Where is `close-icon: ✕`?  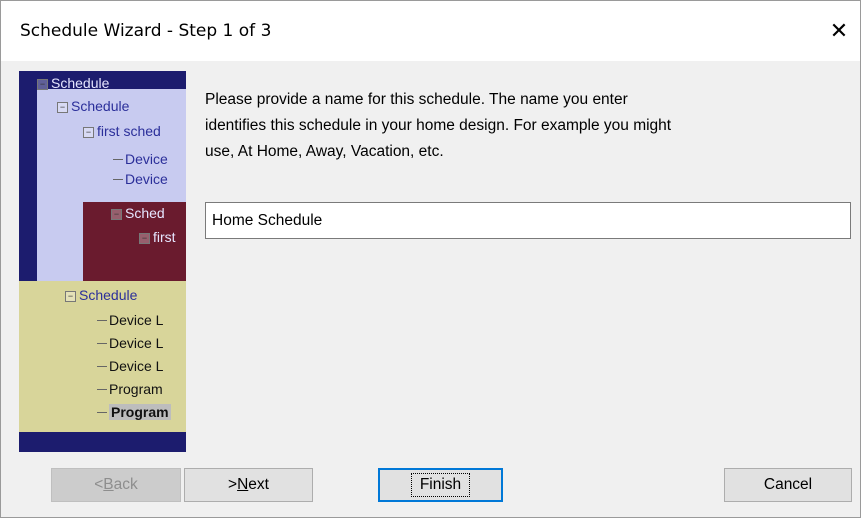
close-icon: ✕ is located at coordinates (839, 31).